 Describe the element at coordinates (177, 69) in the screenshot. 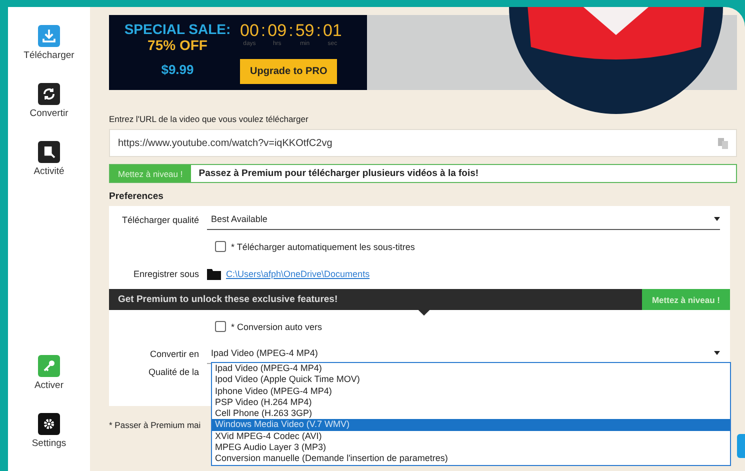

I see `price-text: $9.99` at that location.